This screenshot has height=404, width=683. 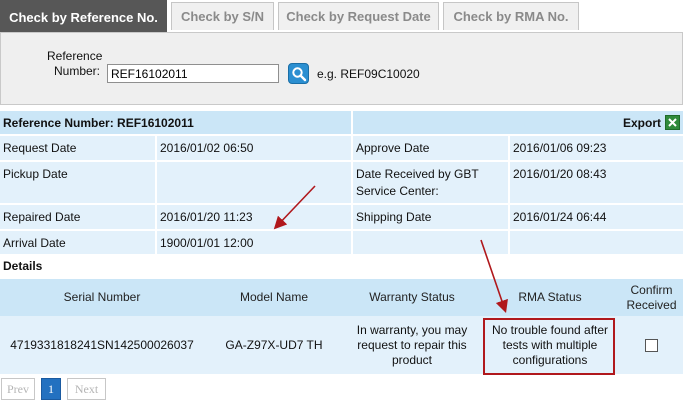 What do you see at coordinates (494, 276) in the screenshot?
I see `arrow-rma-status` at bounding box center [494, 276].